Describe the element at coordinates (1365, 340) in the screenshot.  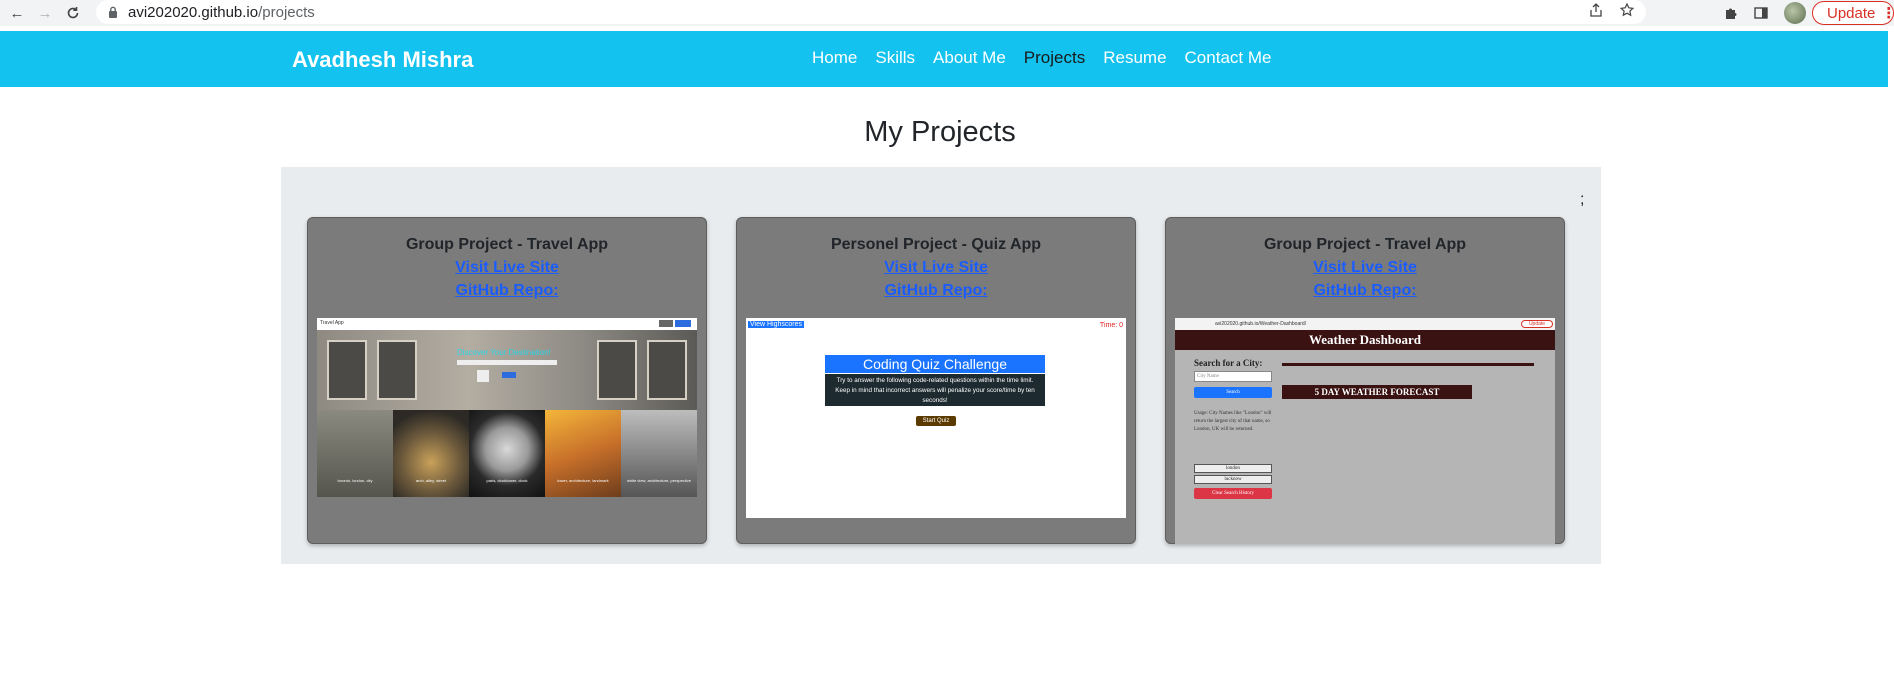
I see `thumb-weather-heading: Weather Dashboard` at that location.